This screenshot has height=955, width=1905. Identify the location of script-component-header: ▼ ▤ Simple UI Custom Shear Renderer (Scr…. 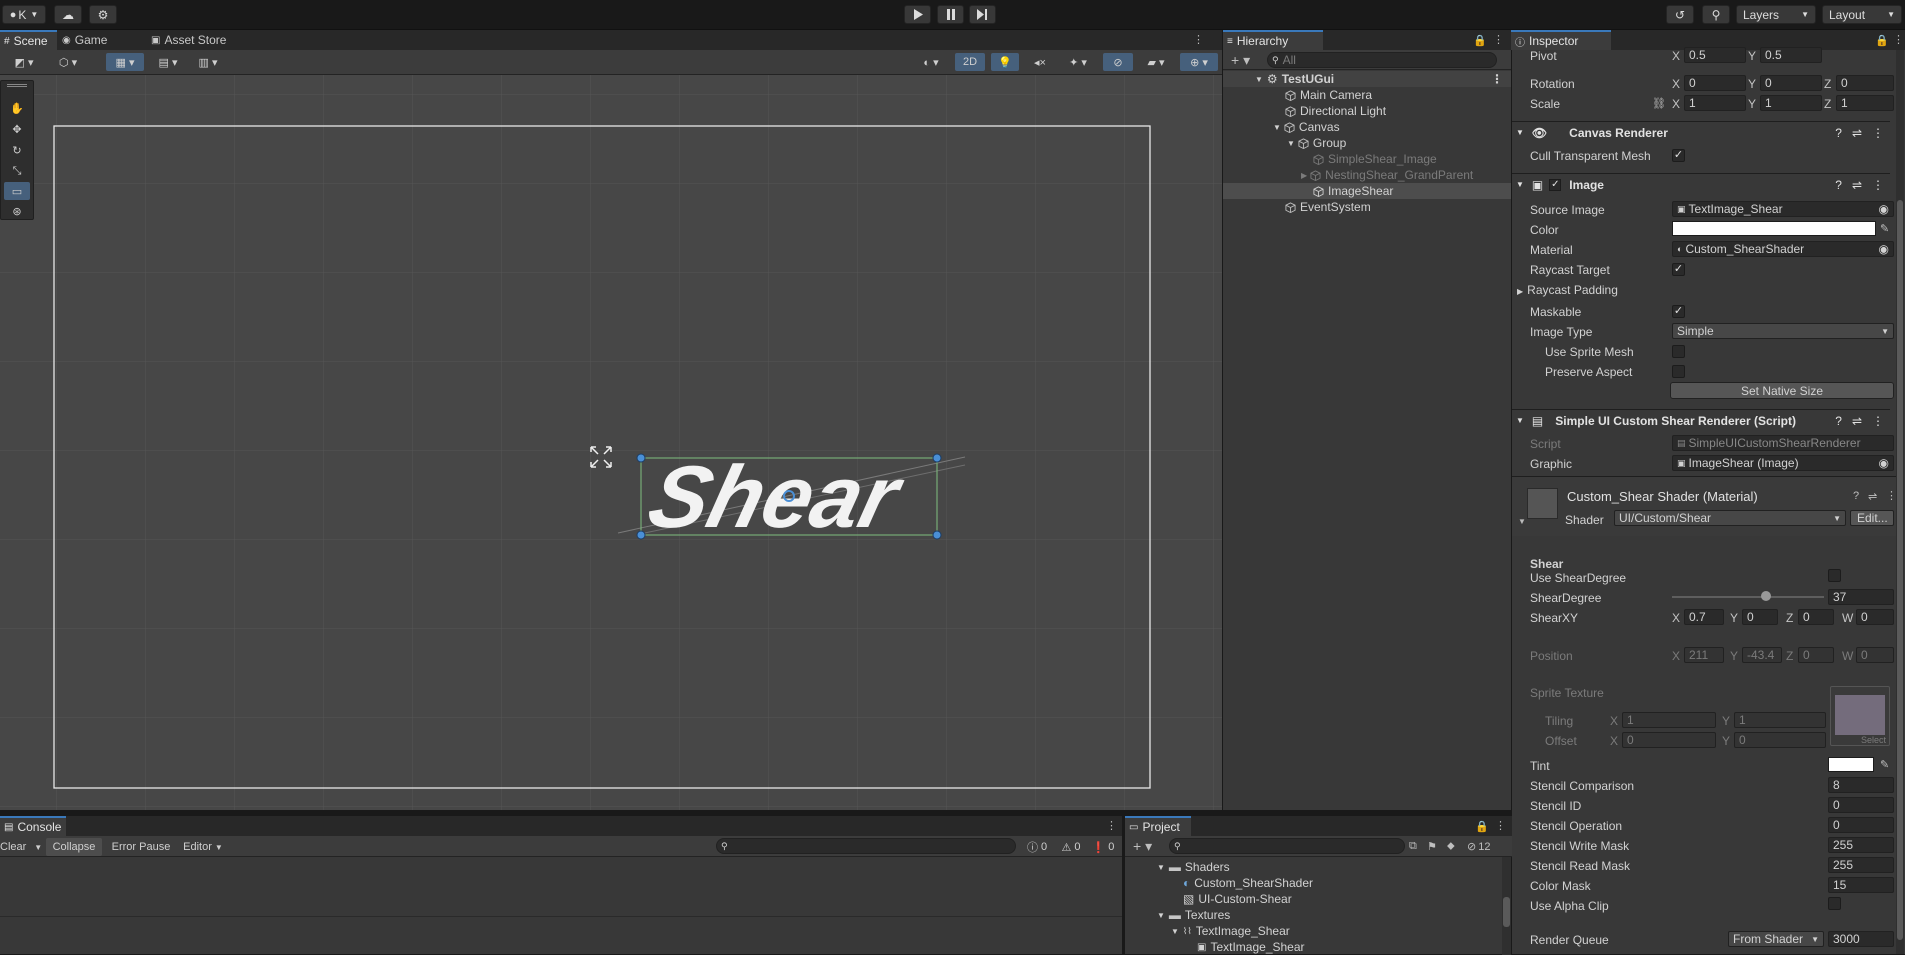
(1701, 420).